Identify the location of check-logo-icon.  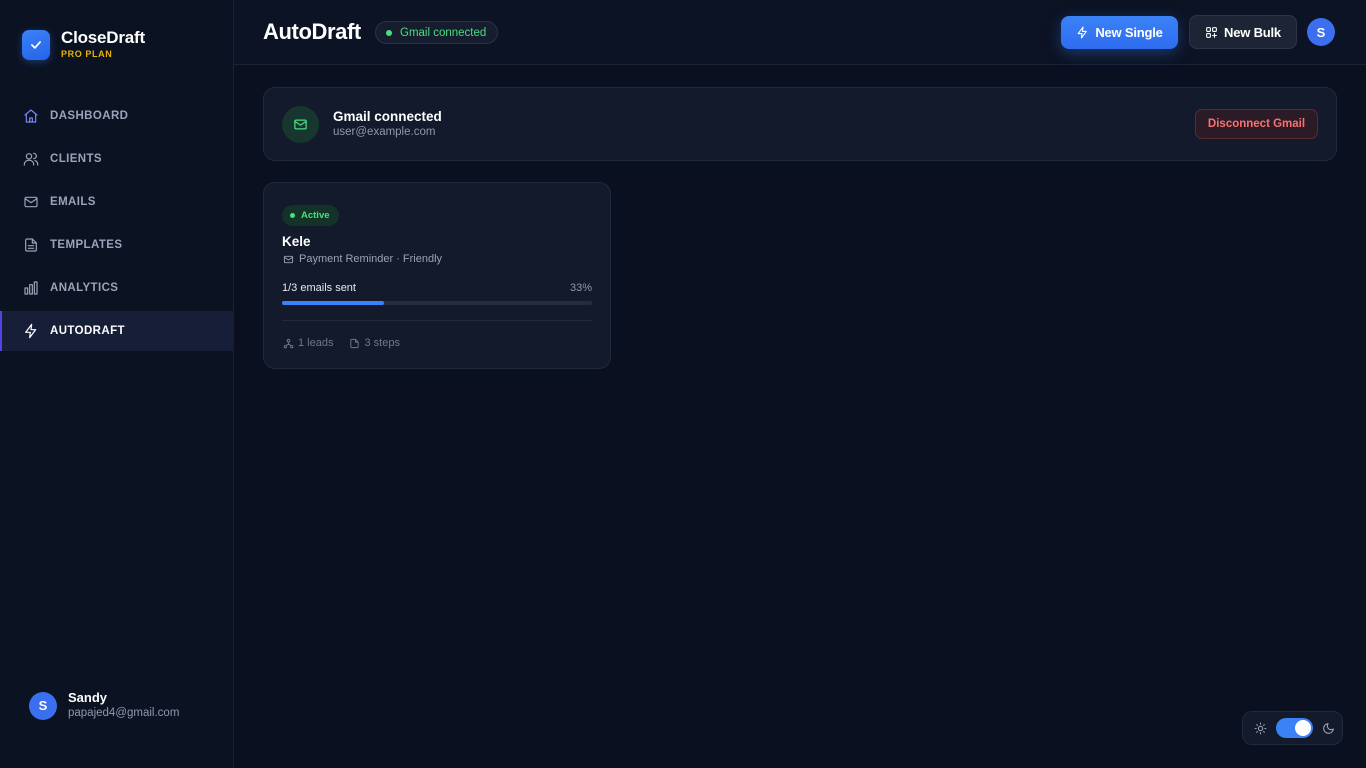
(36, 44).